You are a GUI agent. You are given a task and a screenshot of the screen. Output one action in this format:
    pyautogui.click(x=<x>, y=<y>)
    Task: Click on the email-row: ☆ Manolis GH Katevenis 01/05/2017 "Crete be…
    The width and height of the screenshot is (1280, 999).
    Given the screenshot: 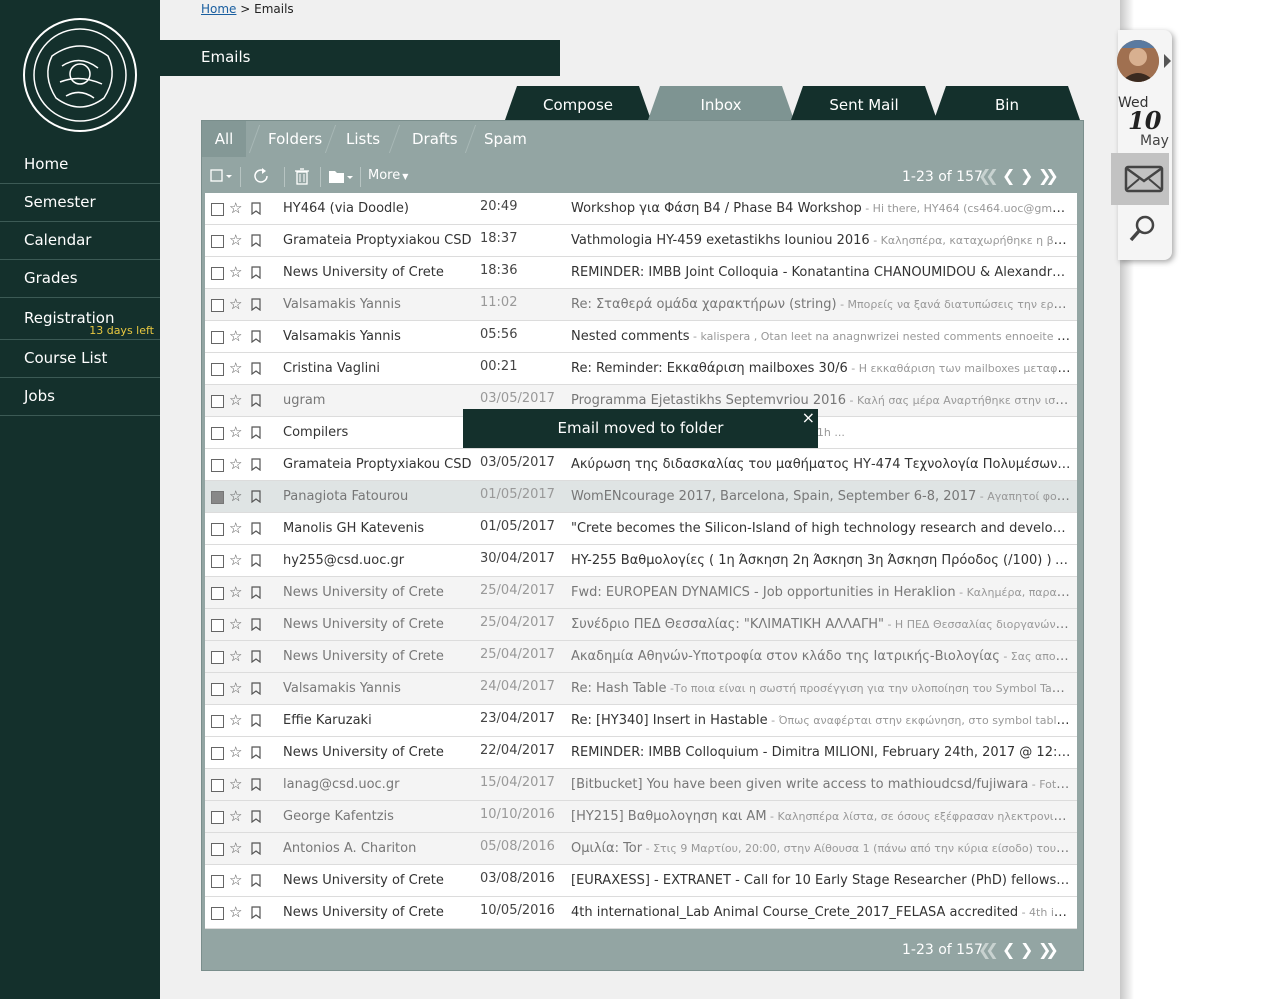 What is the action you would take?
    pyautogui.click(x=641, y=529)
    